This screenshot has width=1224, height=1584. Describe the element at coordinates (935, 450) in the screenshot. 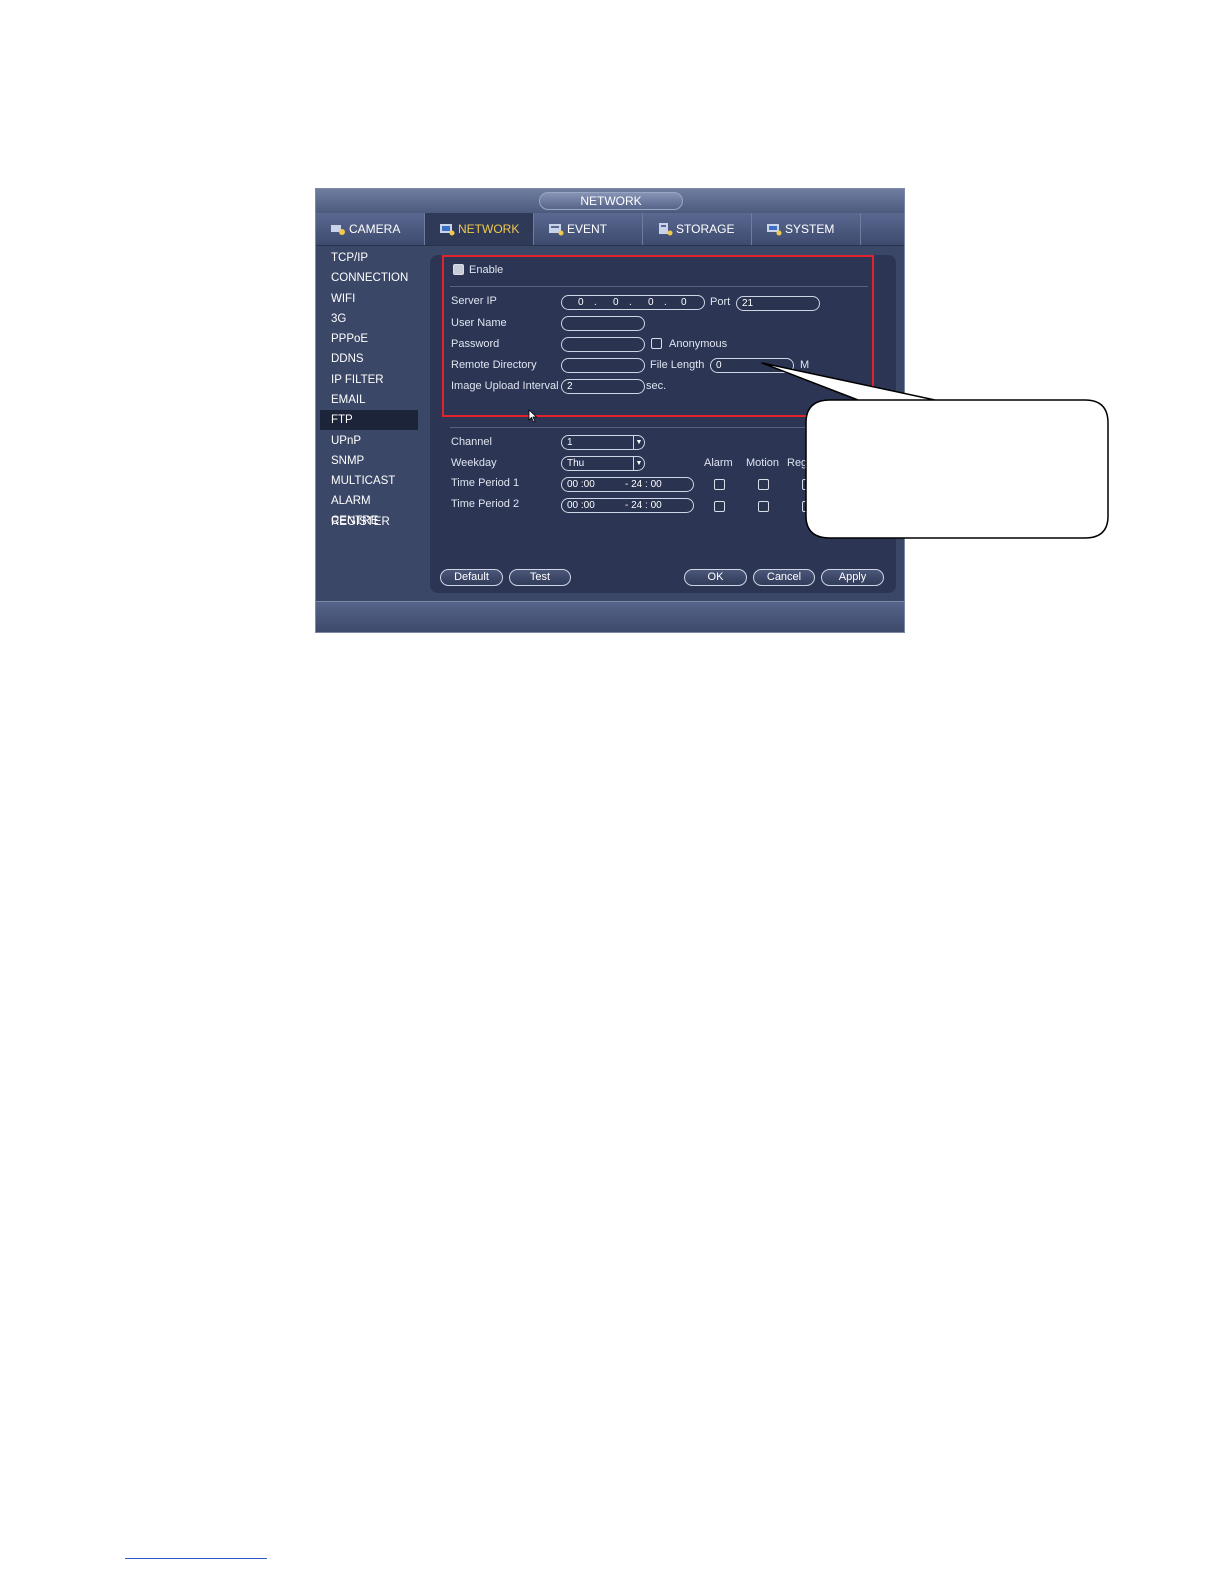

I see `callout-bubble` at that location.